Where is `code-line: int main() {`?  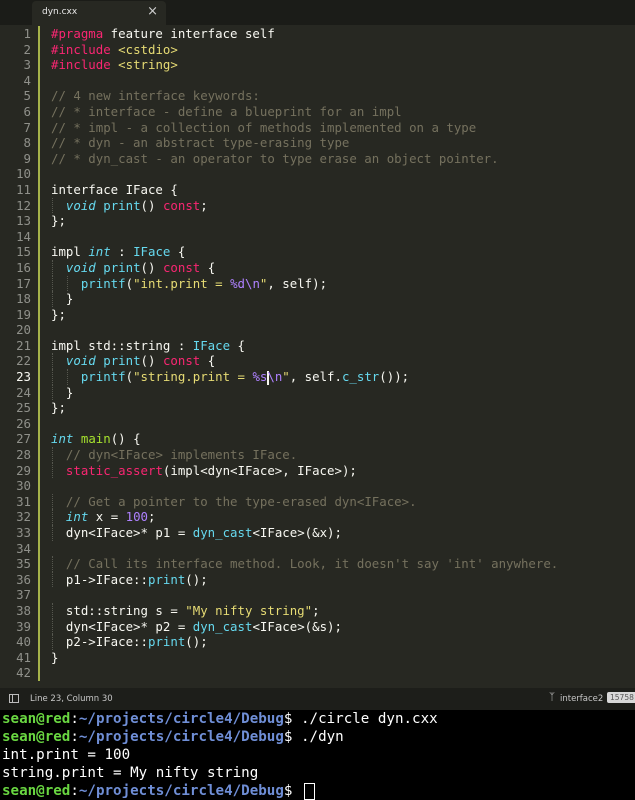 code-line: int main() { is located at coordinates (343, 439).